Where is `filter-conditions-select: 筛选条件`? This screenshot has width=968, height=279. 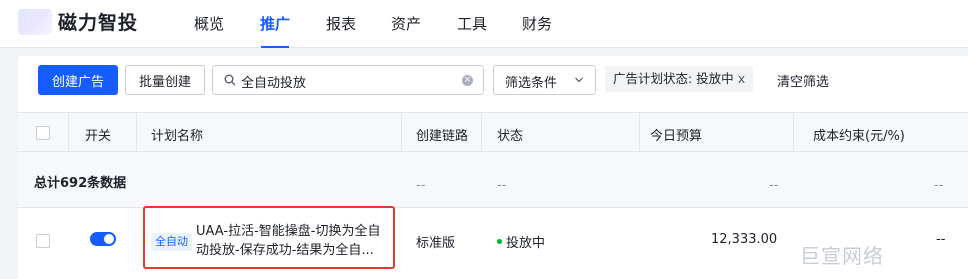
filter-conditions-select: 筛选条件 is located at coordinates (544, 80).